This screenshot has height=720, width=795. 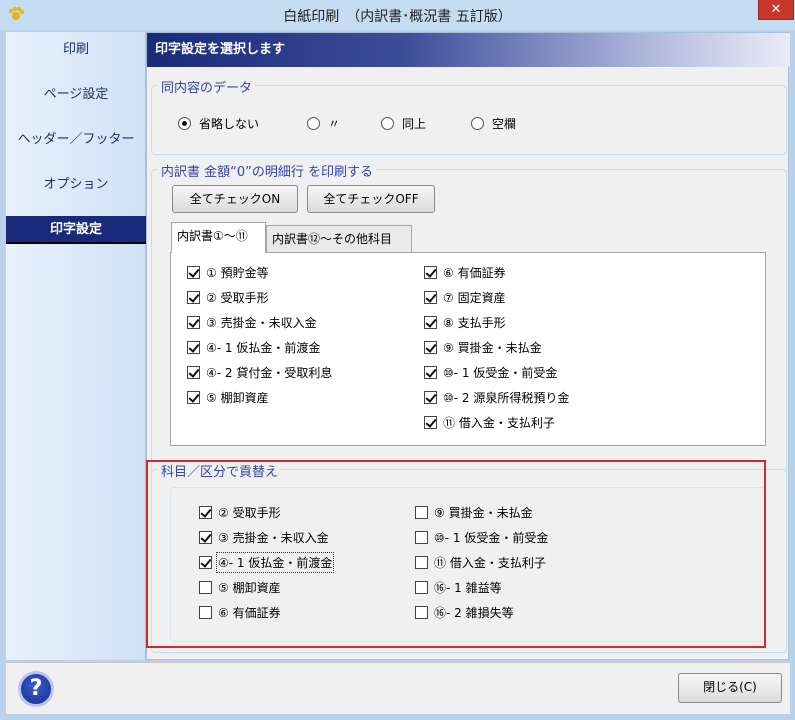 I want to click on zero-check-item: ⑦ 固定資産, so click(x=465, y=297).